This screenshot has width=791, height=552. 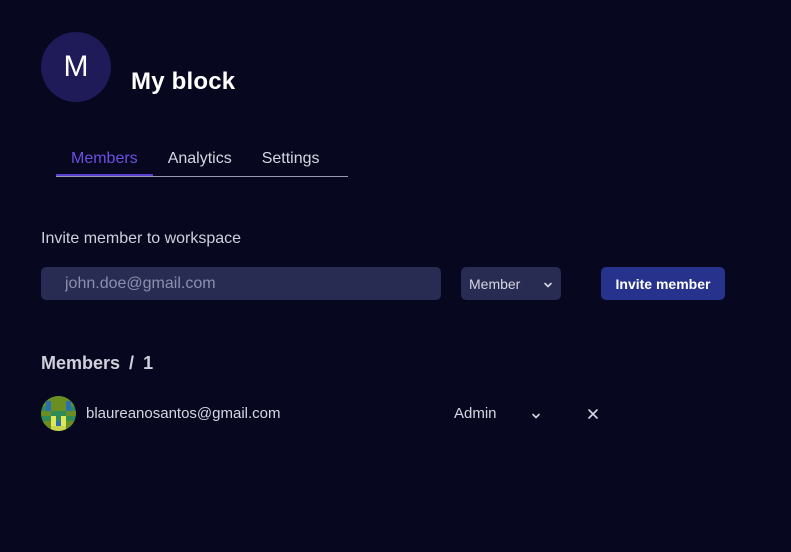 I want to click on role-select: Member, so click(x=511, y=283).